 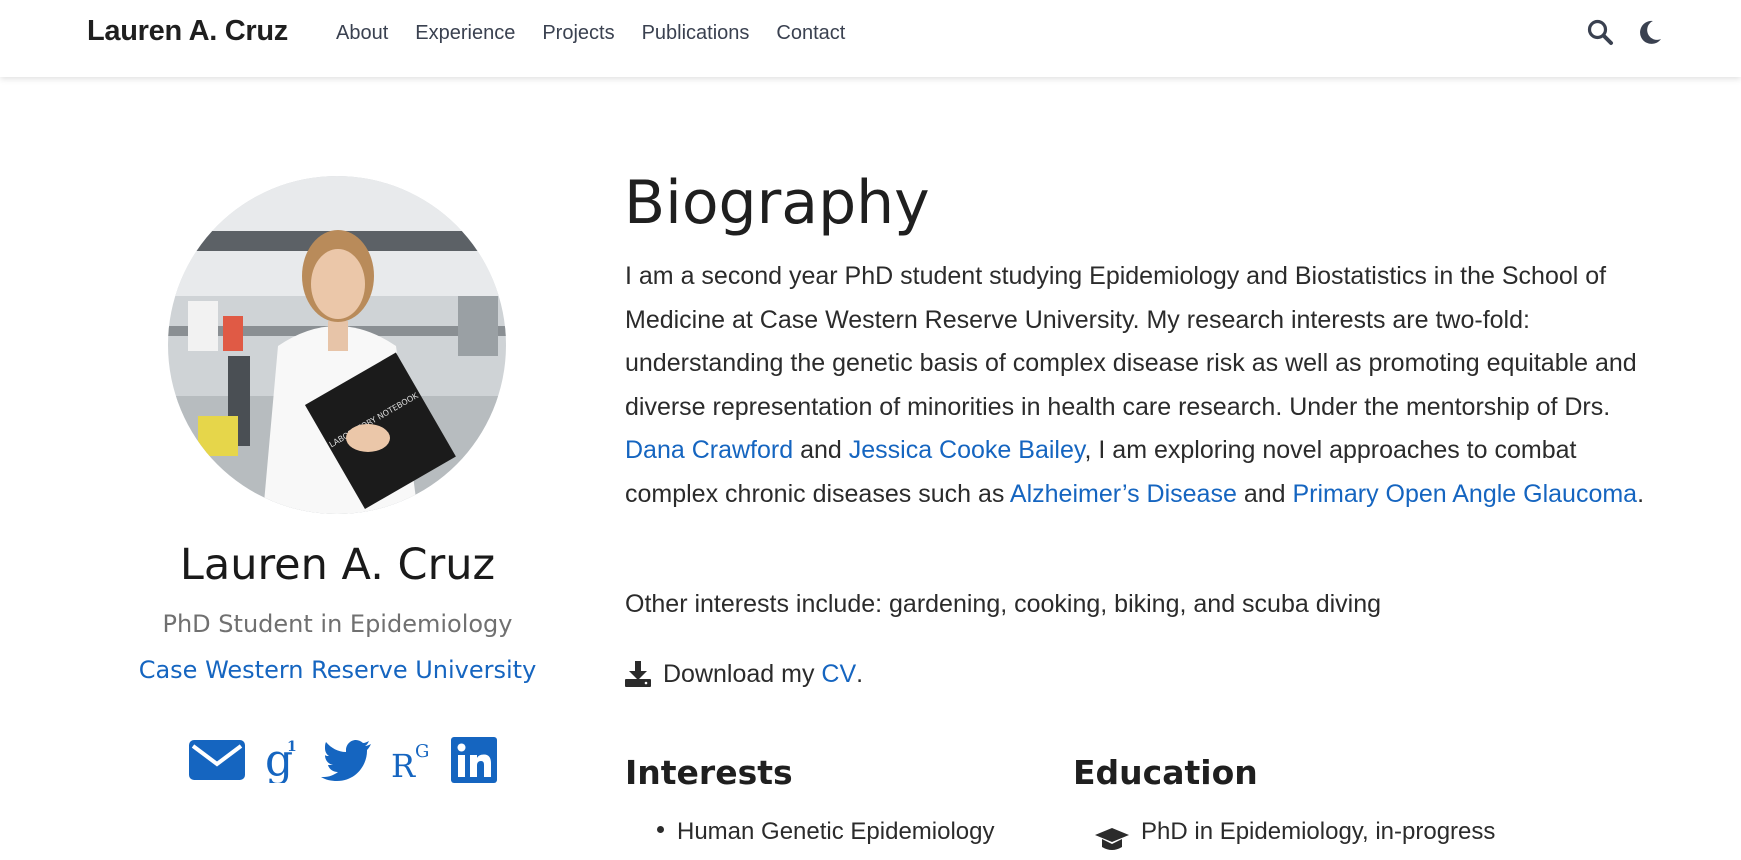 I want to click on profile-role: PhD Student in Epidemiology, so click(x=337, y=624).